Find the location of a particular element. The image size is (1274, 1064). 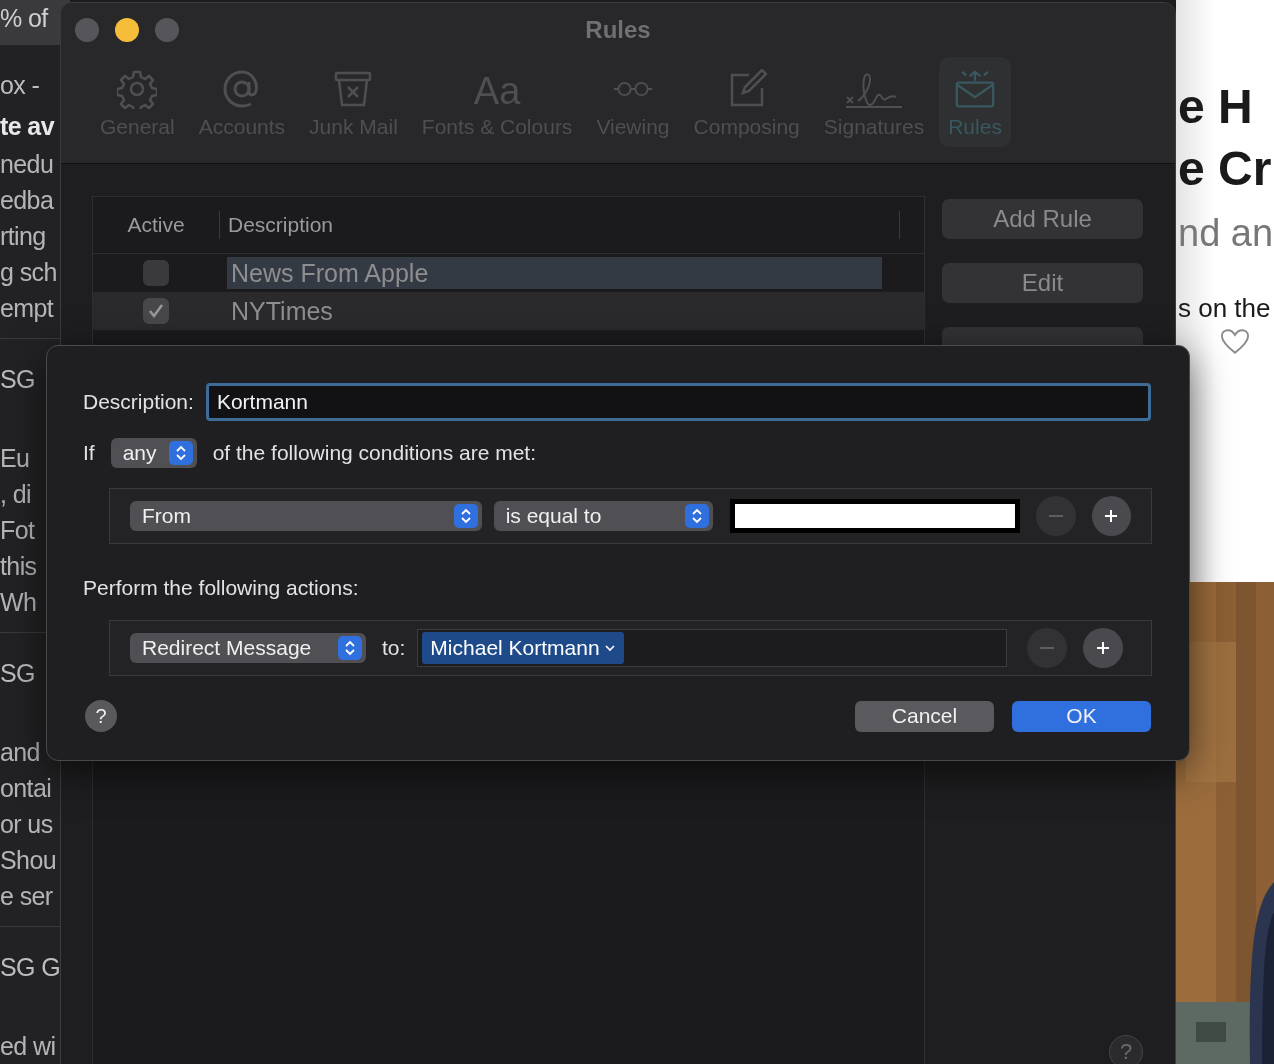

description-field: Kortmann is located at coordinates (678, 402).